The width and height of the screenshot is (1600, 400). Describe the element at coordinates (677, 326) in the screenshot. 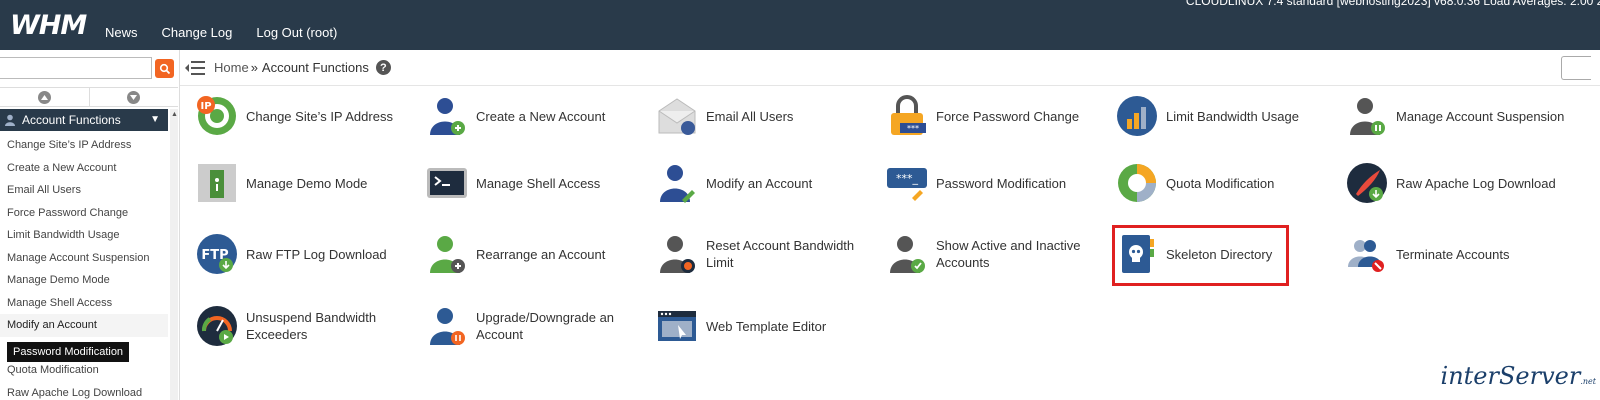

I see `web-template-icon` at that location.